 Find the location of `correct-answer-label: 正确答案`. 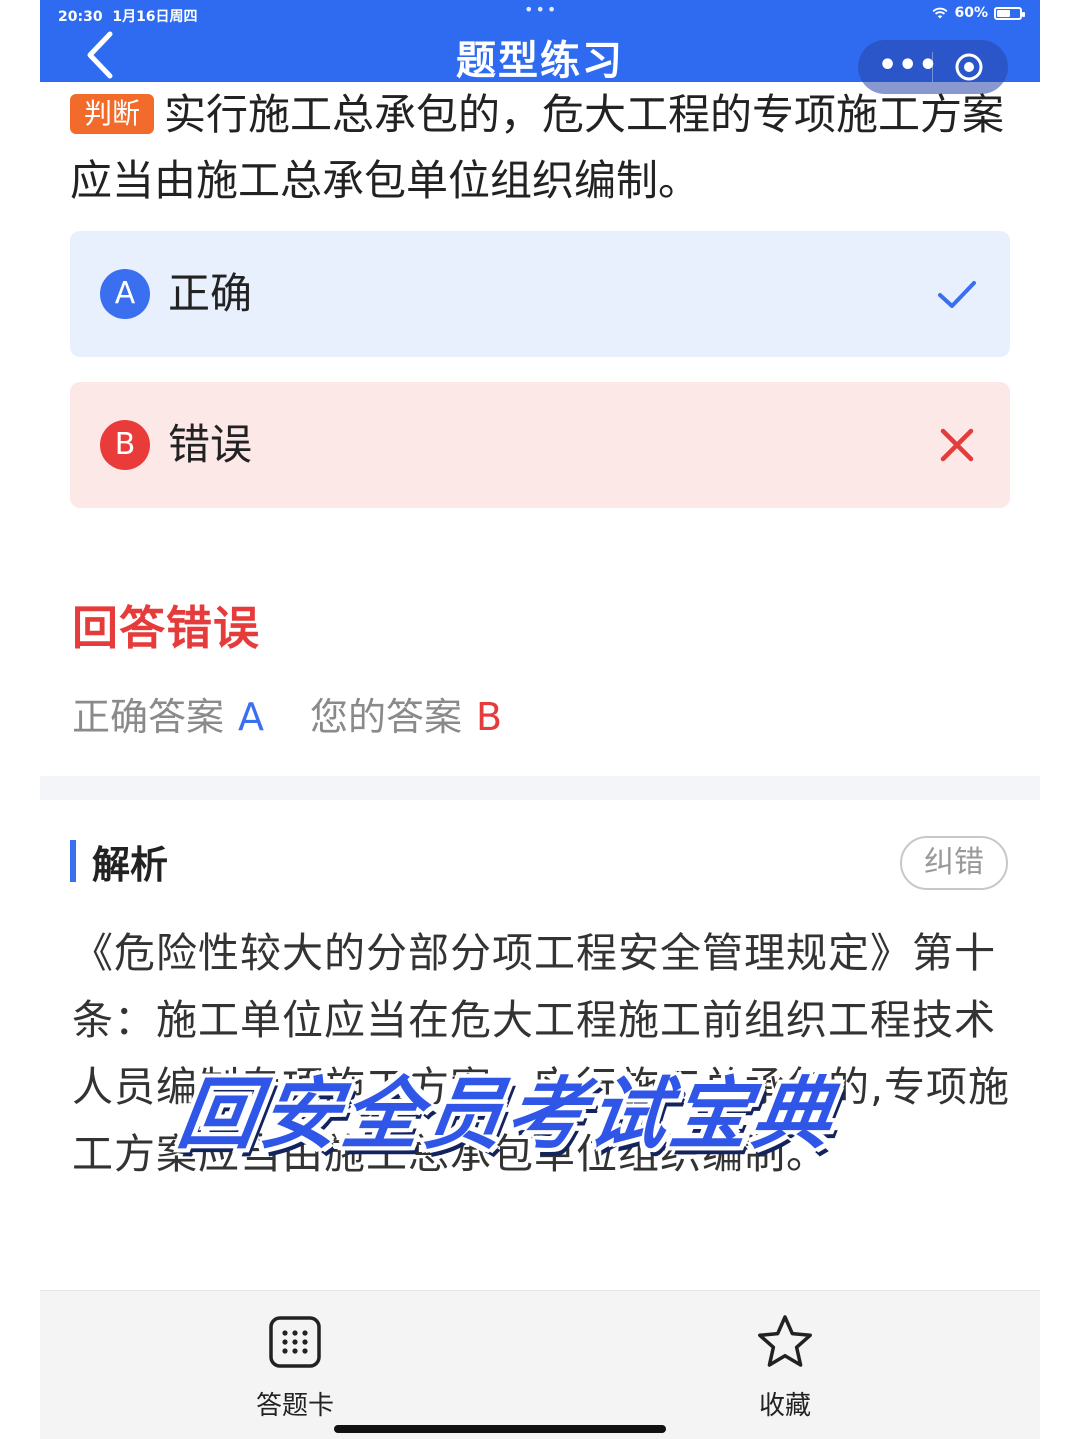

correct-answer-label: 正确答案 is located at coordinates (148, 717).